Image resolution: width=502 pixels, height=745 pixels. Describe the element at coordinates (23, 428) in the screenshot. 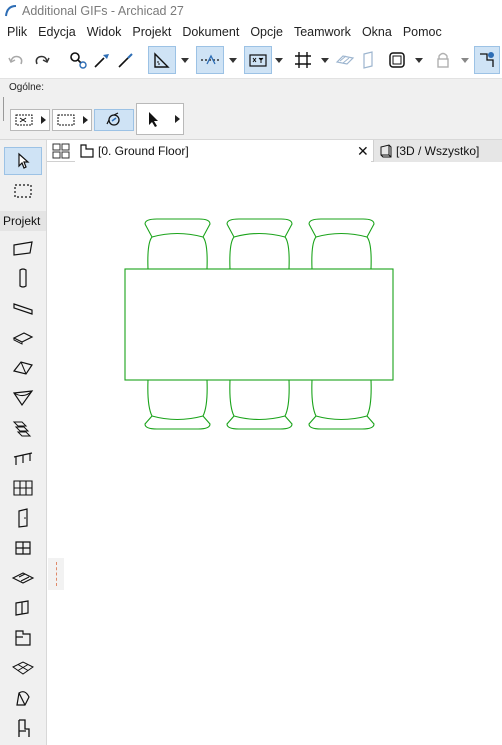

I see `stair-tool-icon` at that location.